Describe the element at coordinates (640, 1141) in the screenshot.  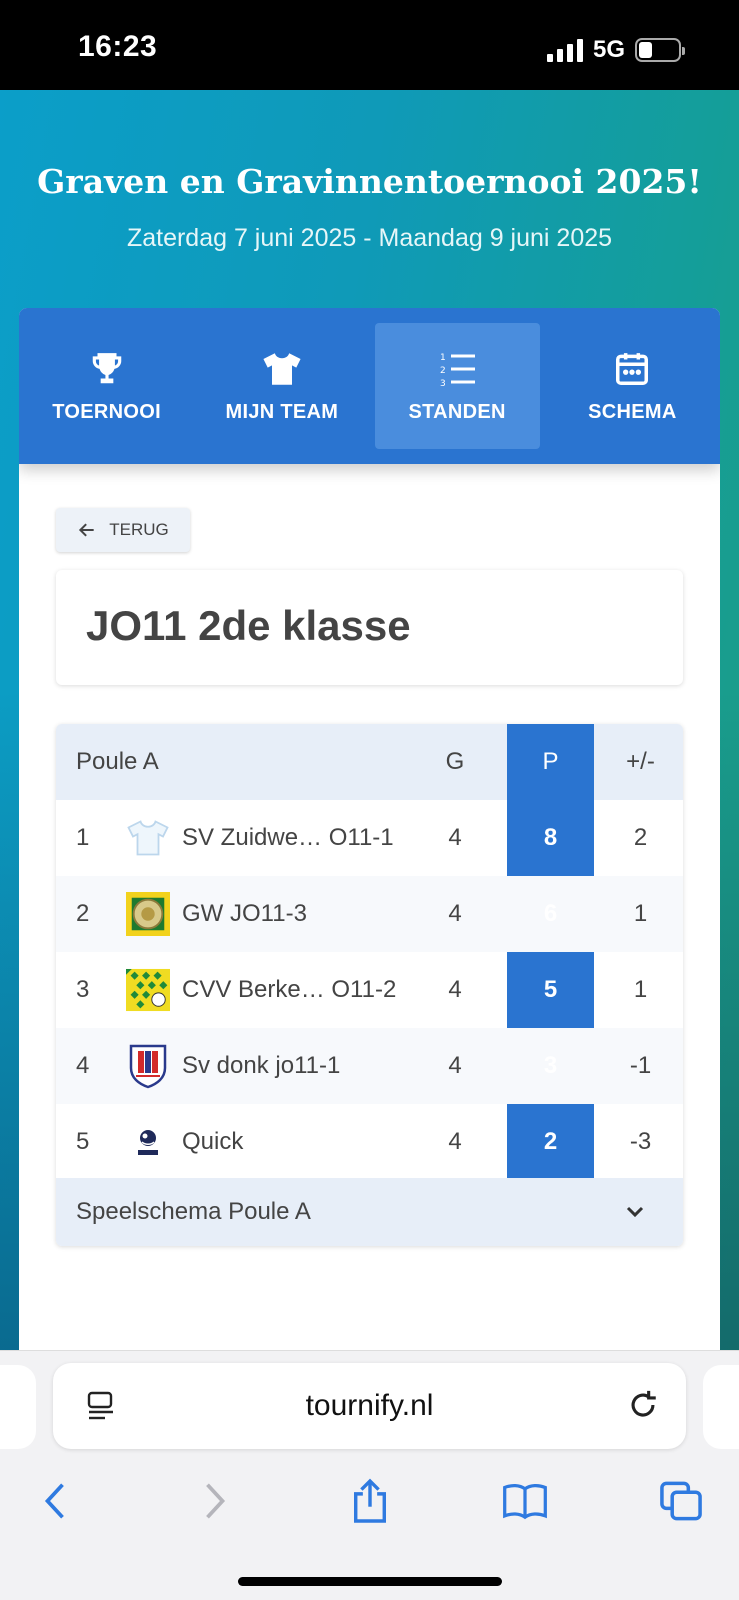
I see `goal-difference: -3` at that location.